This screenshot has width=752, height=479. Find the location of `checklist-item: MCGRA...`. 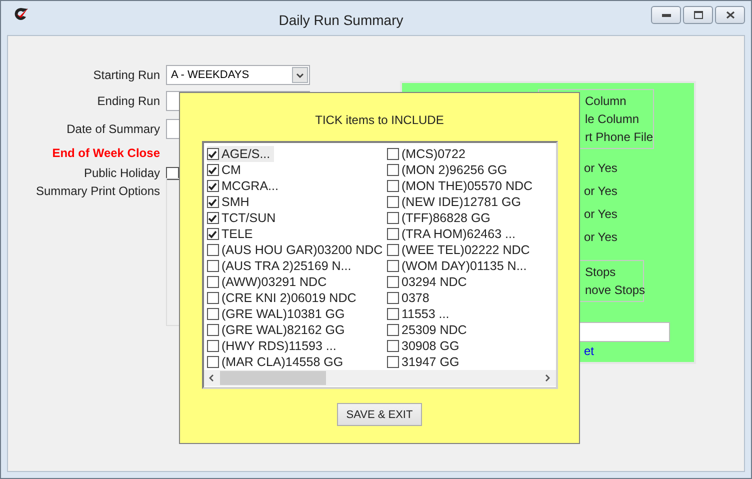

checklist-item: MCGRA... is located at coordinates (244, 186).